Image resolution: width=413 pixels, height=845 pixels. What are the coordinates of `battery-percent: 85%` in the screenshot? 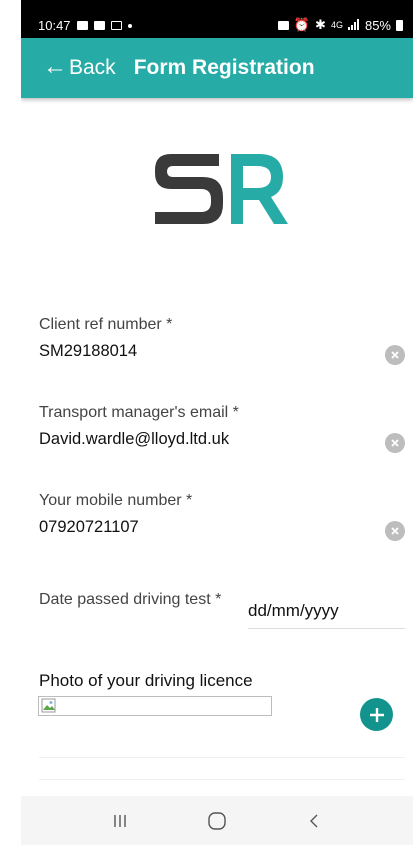 It's located at (377, 25).